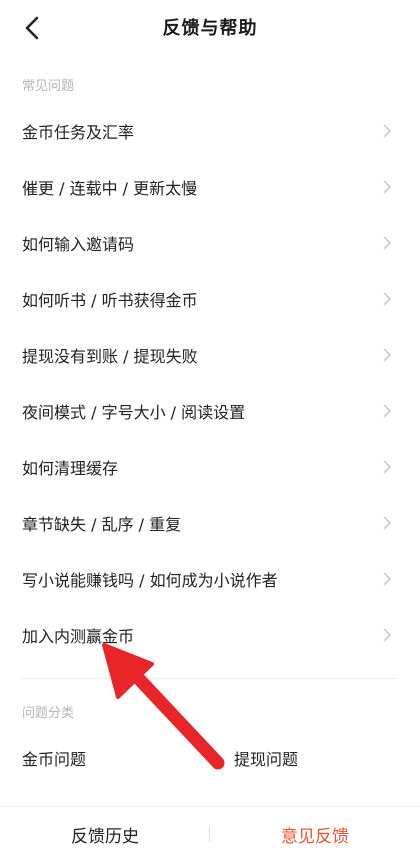 The width and height of the screenshot is (420, 861). Describe the element at coordinates (78, 636) in the screenshot. I see `faq-item-label: 加入内测赢金币` at that location.